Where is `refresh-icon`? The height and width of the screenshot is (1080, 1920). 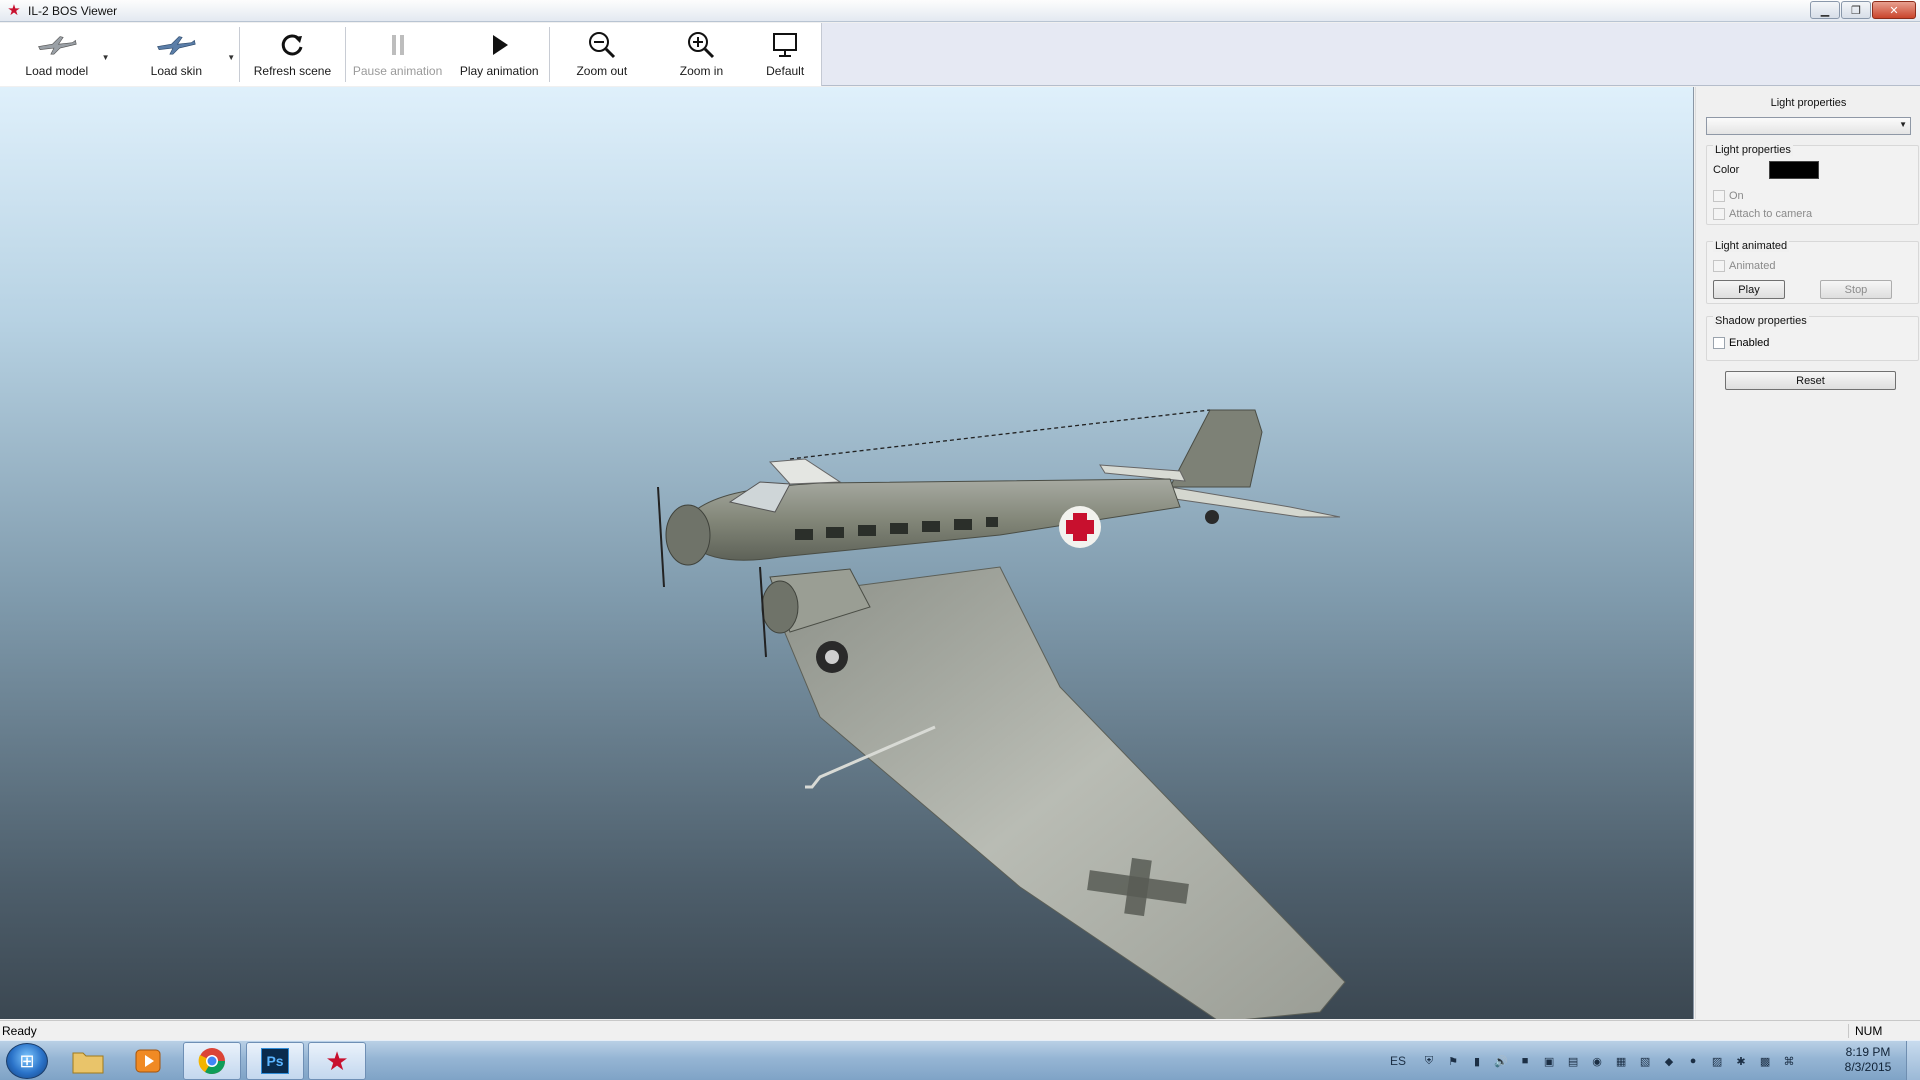 refresh-icon is located at coordinates (292, 45).